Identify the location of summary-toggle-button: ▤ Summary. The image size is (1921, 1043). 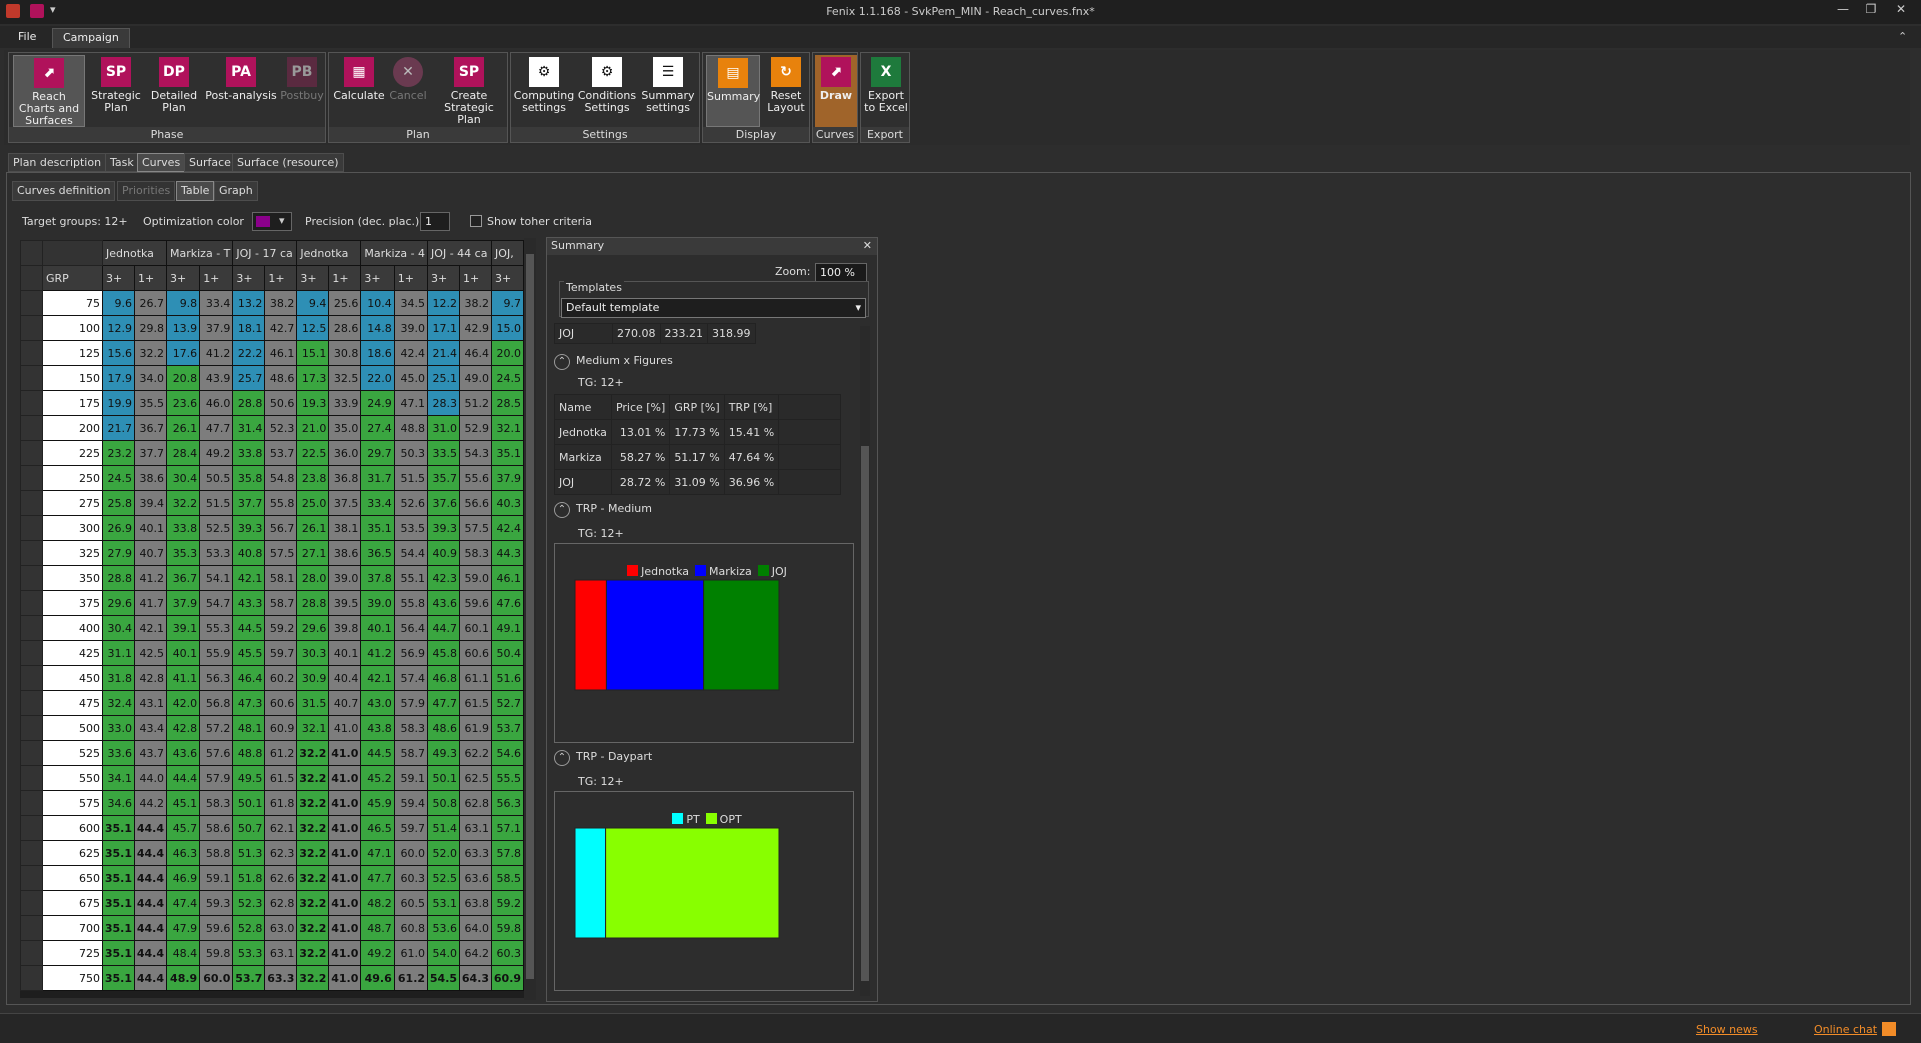
(733, 91).